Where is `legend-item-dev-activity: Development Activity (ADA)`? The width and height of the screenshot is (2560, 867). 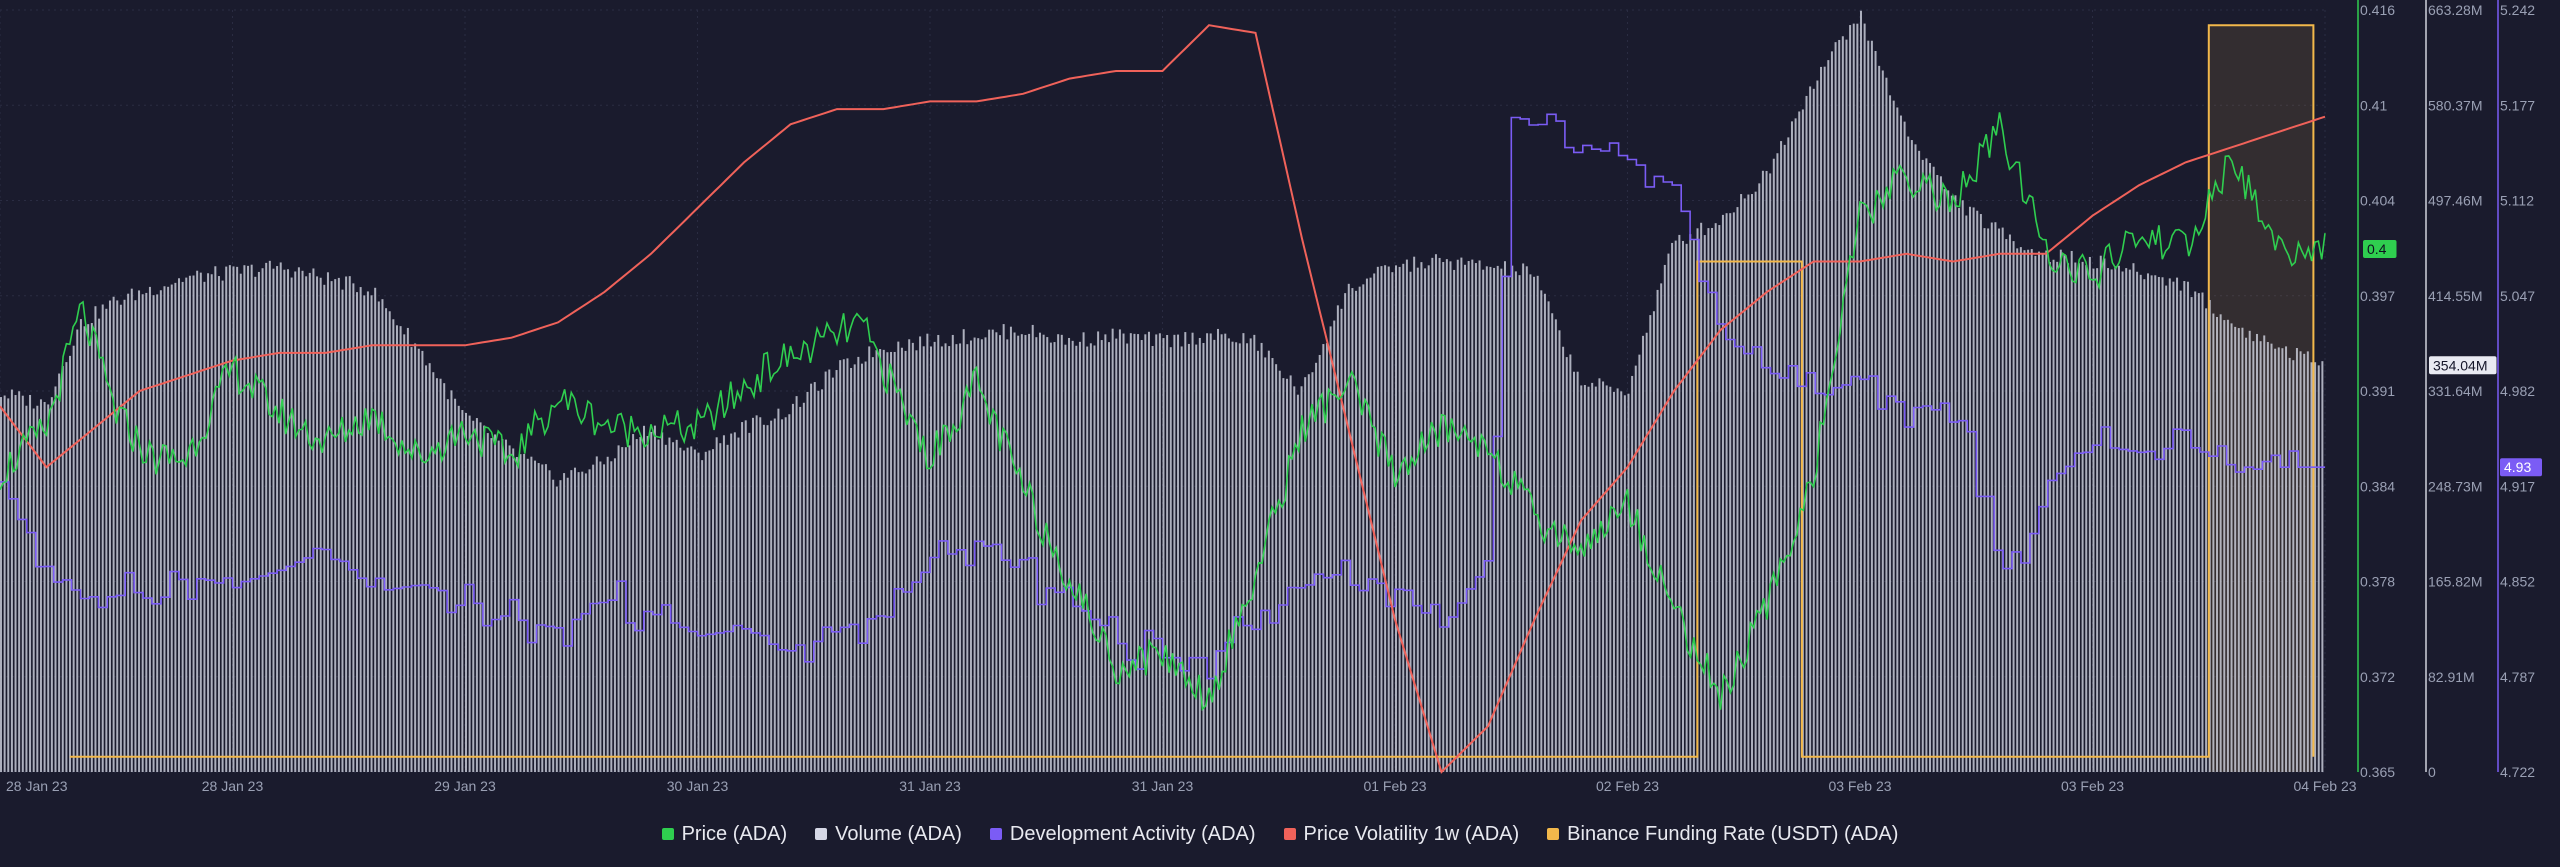 legend-item-dev-activity: Development Activity (ADA) is located at coordinates (1122, 834).